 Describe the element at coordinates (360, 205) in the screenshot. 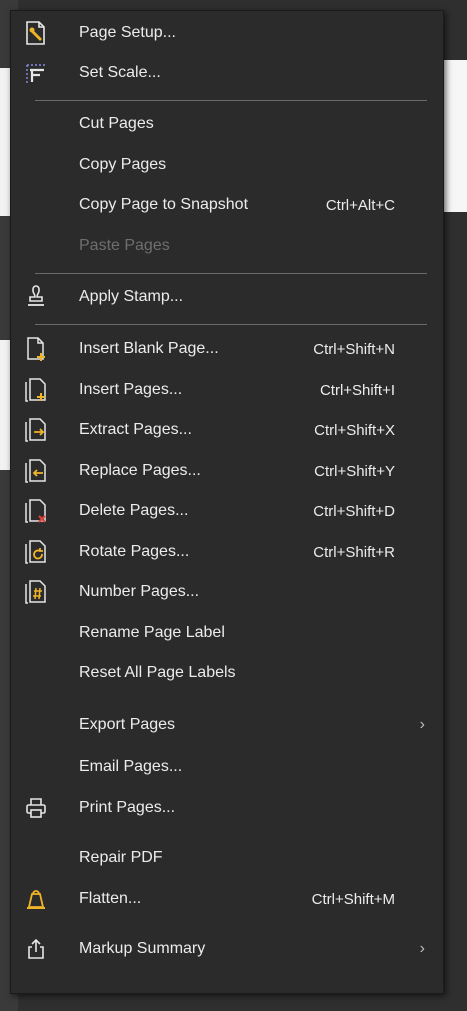

I see `menu-item-shortcut: Ctrl+Alt+C` at that location.